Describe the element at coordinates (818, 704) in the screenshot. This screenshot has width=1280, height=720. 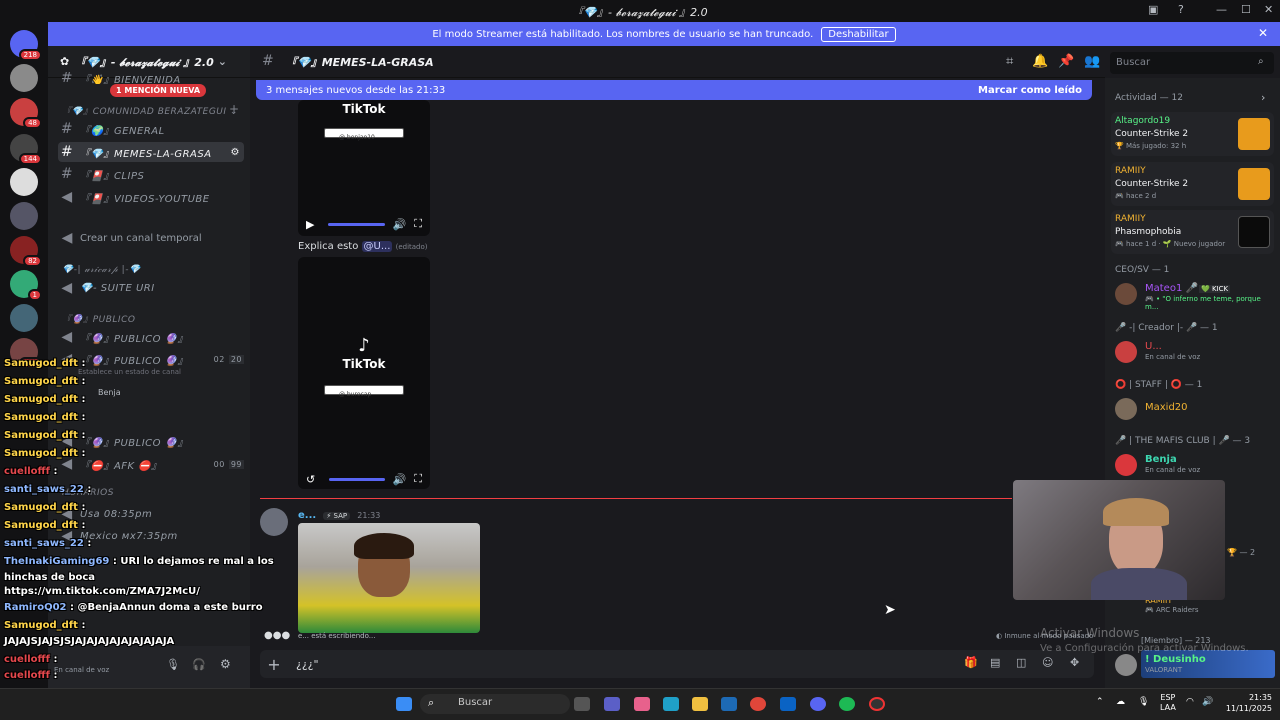
I see `discord-taskbar-icon` at that location.